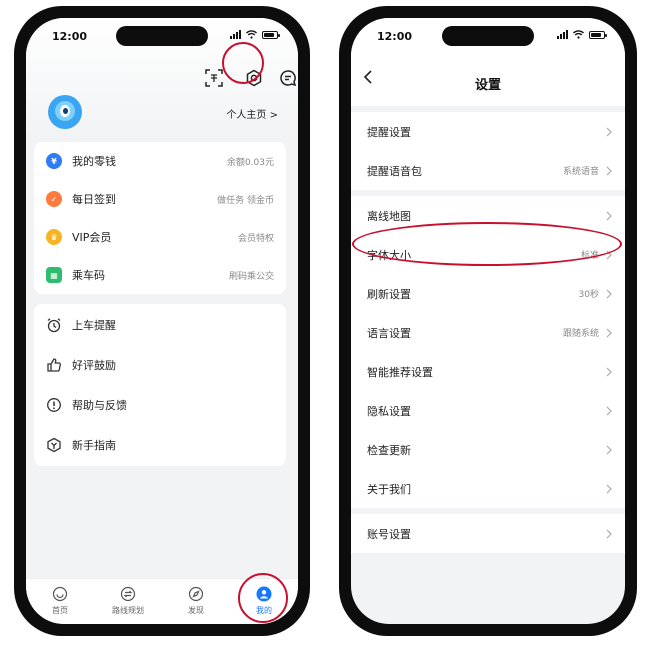 The width and height of the screenshot is (666, 649). Describe the element at coordinates (196, 594) in the screenshot. I see `compass-icon` at that location.